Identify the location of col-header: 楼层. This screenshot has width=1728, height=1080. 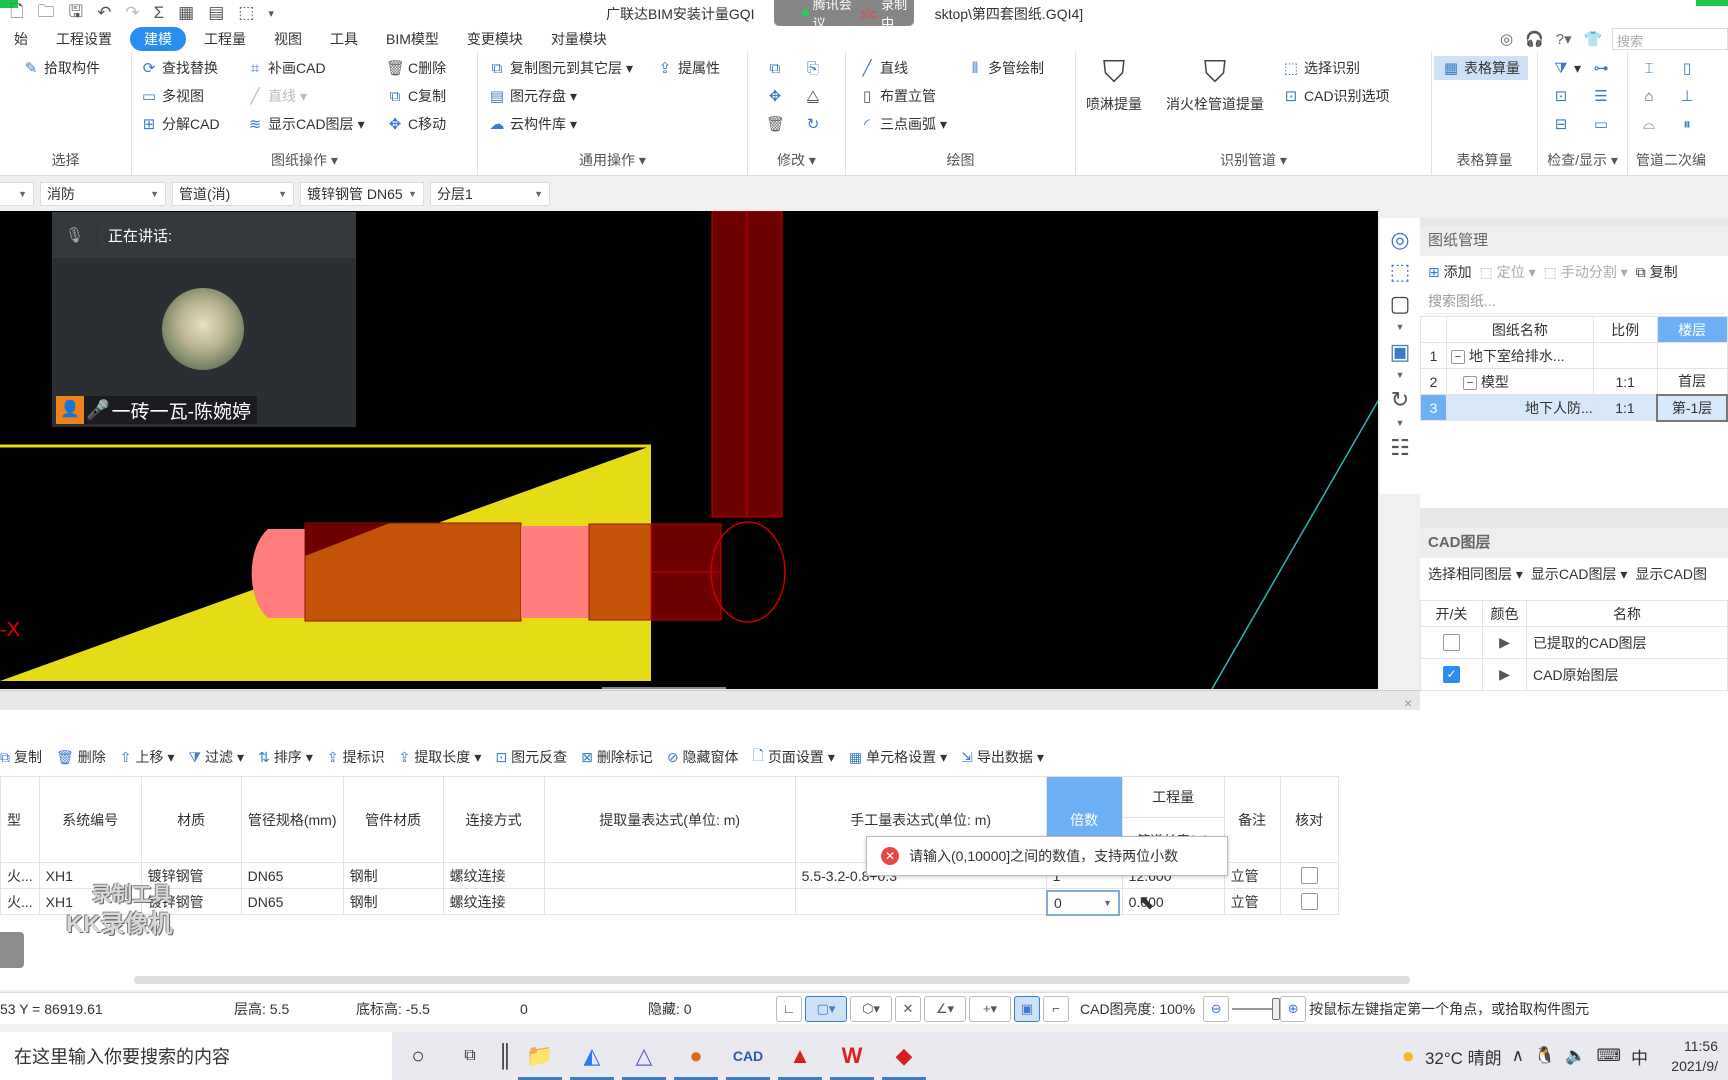
(1692, 329).